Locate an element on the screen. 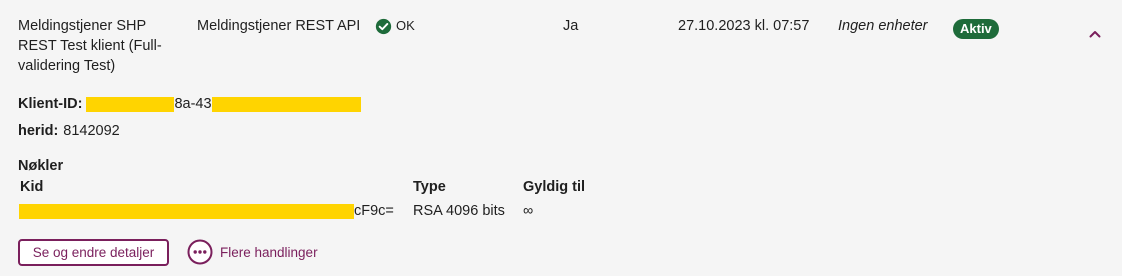 The width and height of the screenshot is (1122, 276). details-button: Se og endre detaljer is located at coordinates (93, 252).